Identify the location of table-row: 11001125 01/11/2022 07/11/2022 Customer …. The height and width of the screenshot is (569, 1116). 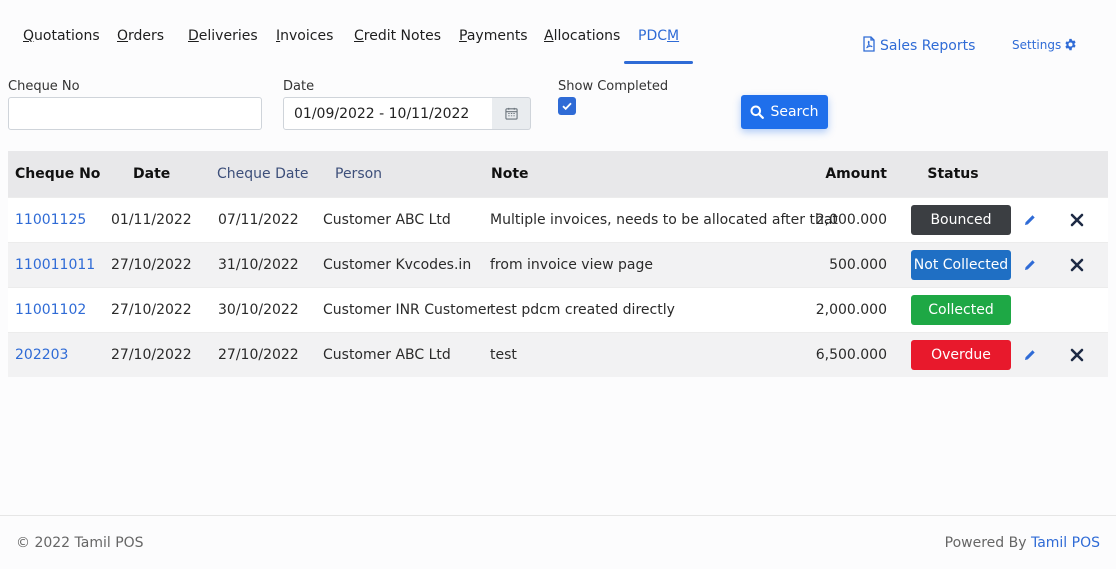
(558, 219).